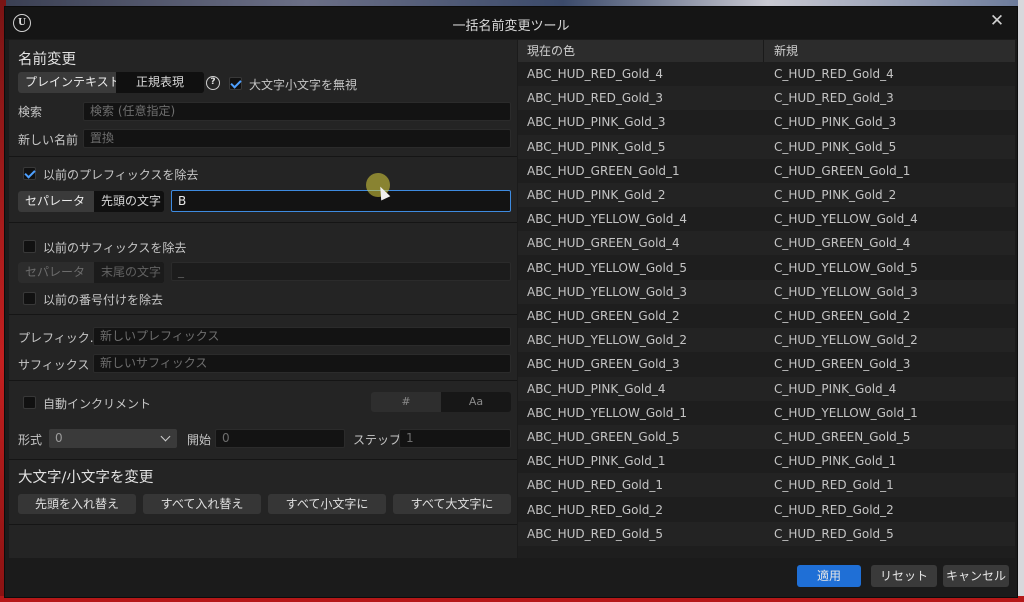 The height and width of the screenshot is (602, 1024). I want to click on current-name-cell: ABC_HUD_PINK_Gold_4, so click(596, 388).